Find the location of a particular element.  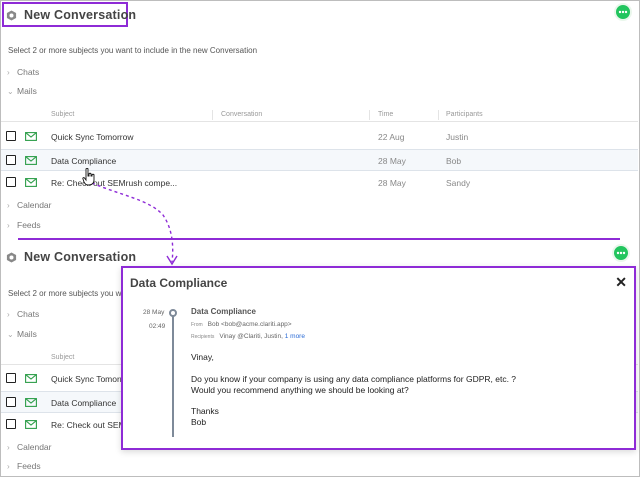

more-recipients-link: 1 more is located at coordinates (295, 336).